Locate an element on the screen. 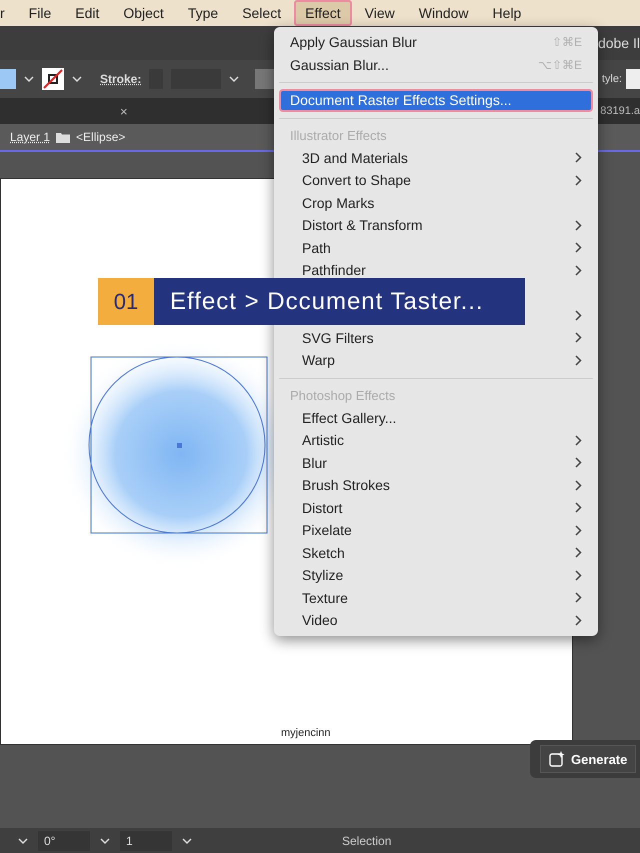 This screenshot has height=853, width=640. style-label: tyle: is located at coordinates (612, 79).